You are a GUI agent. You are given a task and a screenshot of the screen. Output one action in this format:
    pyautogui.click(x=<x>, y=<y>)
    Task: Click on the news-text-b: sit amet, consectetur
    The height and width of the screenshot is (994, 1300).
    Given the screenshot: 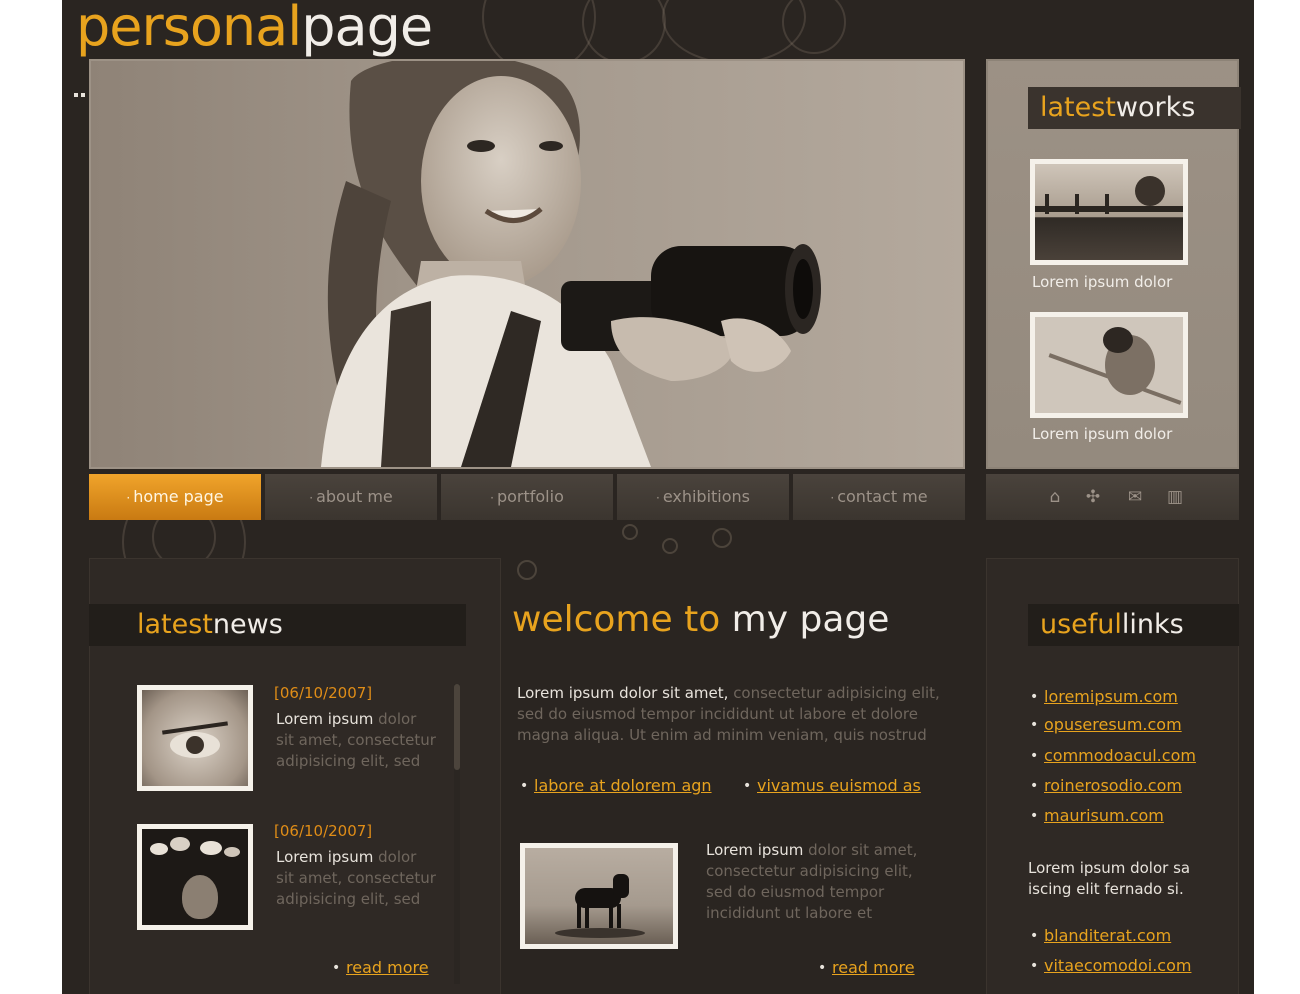 What is the action you would take?
    pyautogui.click(x=356, y=740)
    